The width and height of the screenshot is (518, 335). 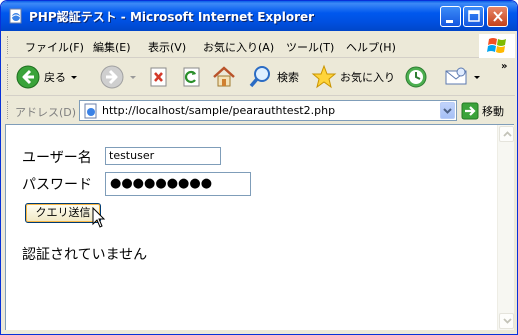 What do you see at coordinates (172, 17) in the screenshot?
I see `window-title: PHP認証テスト - Microsoft Internet Explorer` at bounding box center [172, 17].